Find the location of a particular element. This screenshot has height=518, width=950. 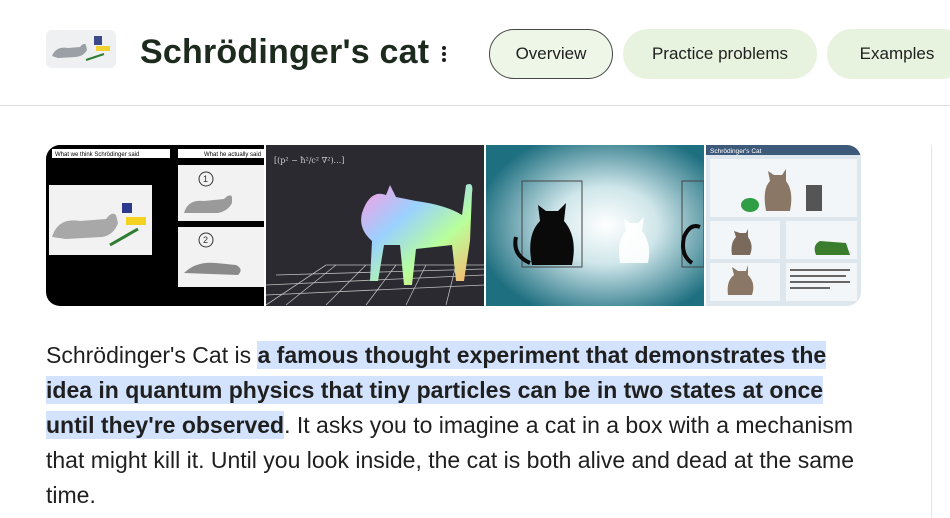

comic-marker-2: 2 is located at coordinates (205, 240).